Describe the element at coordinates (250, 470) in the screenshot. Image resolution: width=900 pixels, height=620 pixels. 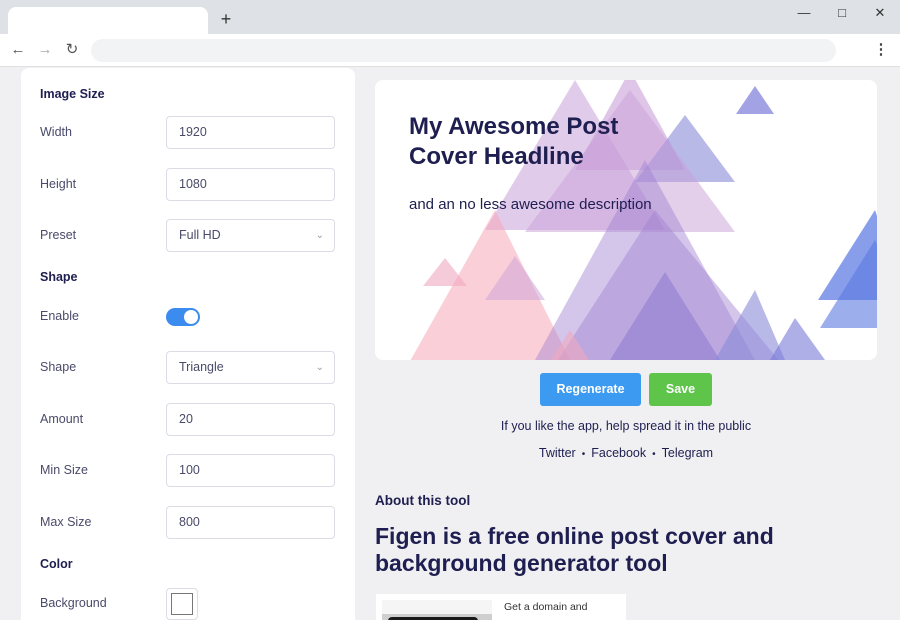
I see `min-size-input: 100` at that location.